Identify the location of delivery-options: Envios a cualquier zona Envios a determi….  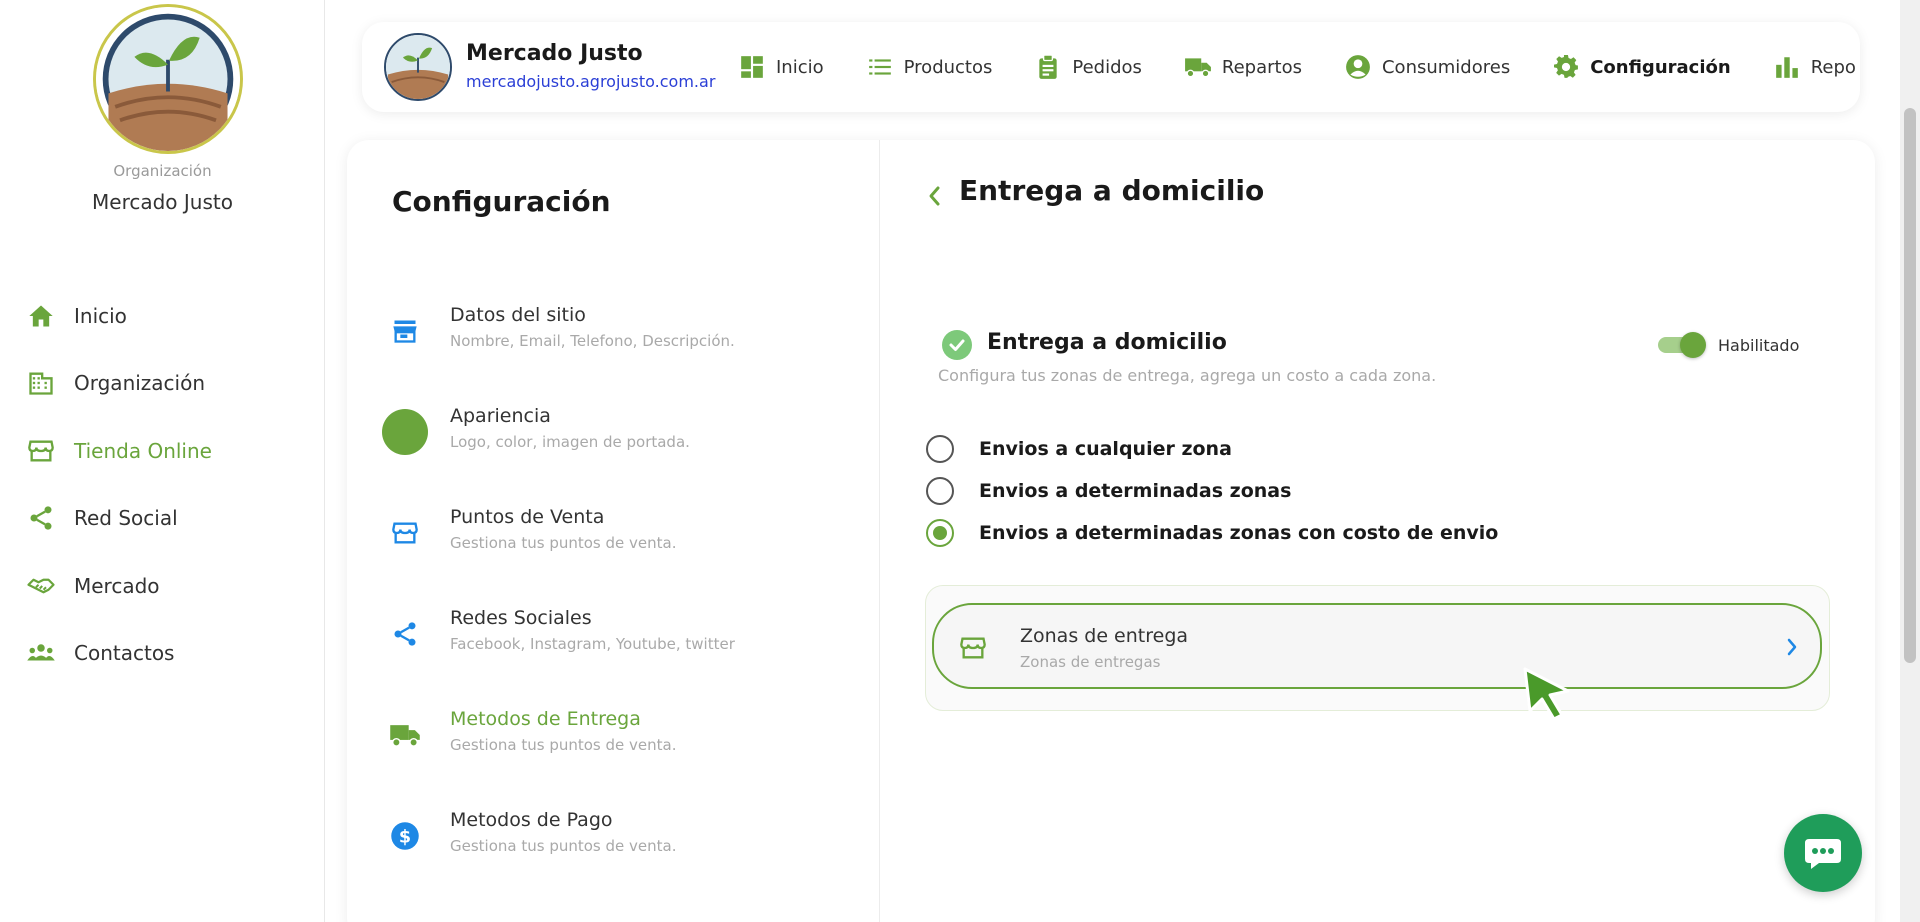
(1212, 491).